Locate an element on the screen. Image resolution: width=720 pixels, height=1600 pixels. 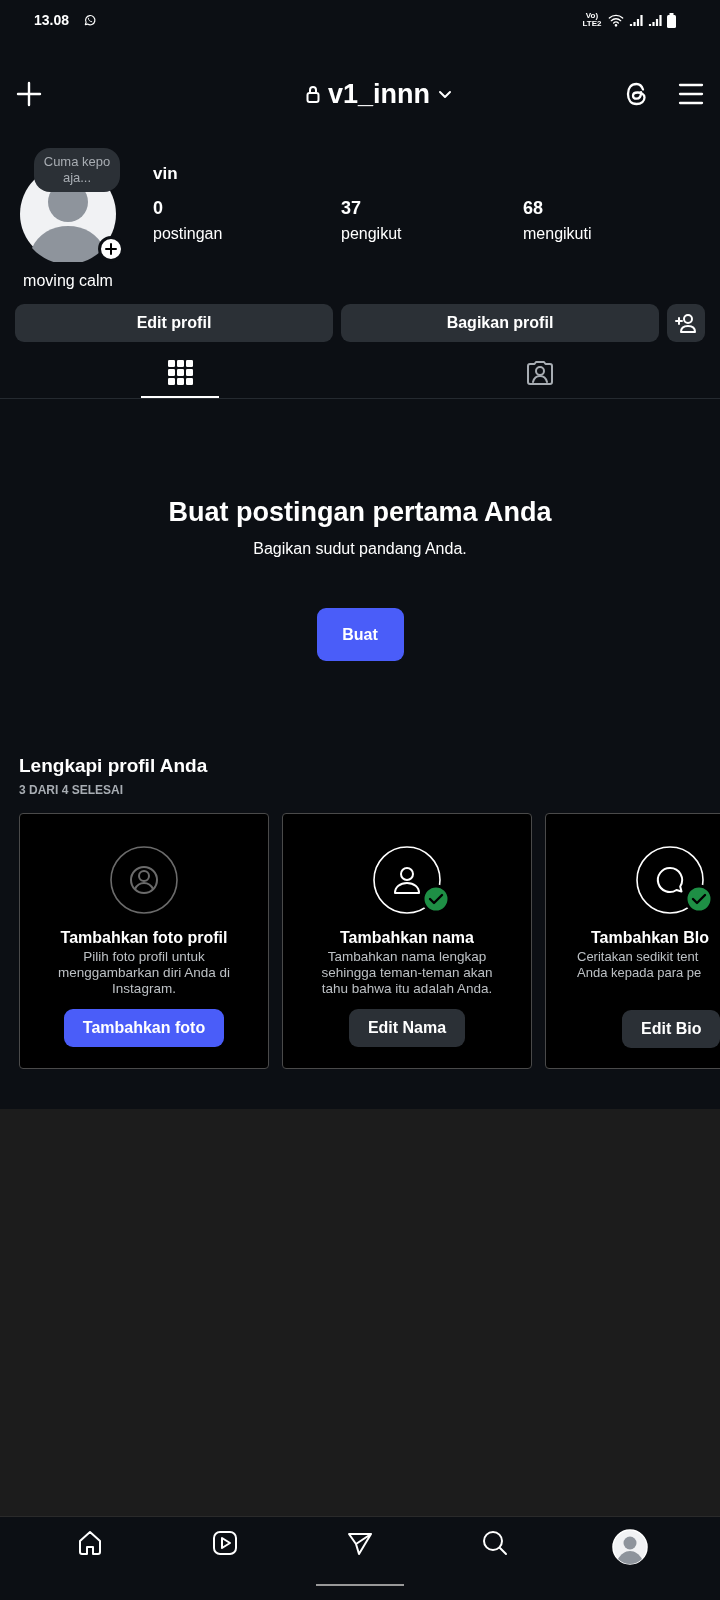
card-title: Tambahkan foto profil is located at coordinates (144, 938).